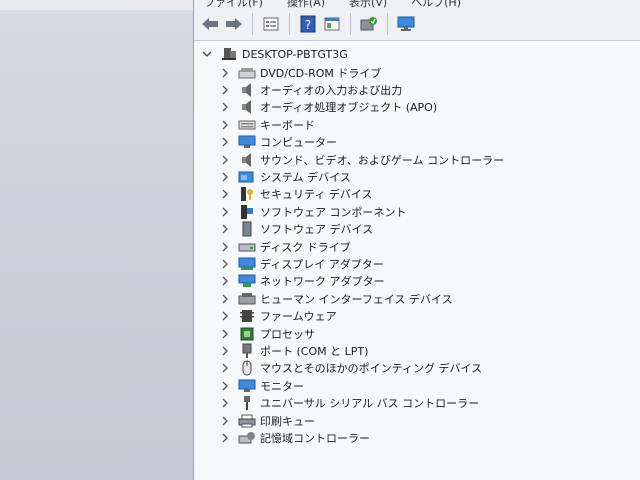 The height and width of the screenshot is (480, 640). I want to click on device-category-item: ディスク ドライブ, so click(362, 246).